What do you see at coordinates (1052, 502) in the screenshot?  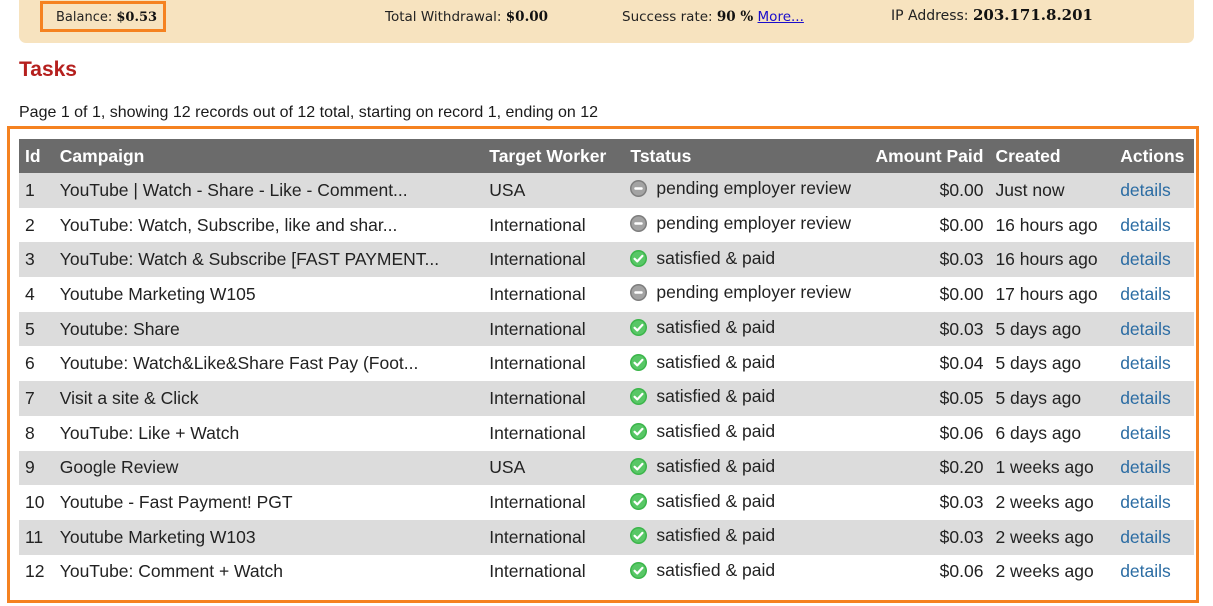 I see `task-created: 2 weeks ago` at bounding box center [1052, 502].